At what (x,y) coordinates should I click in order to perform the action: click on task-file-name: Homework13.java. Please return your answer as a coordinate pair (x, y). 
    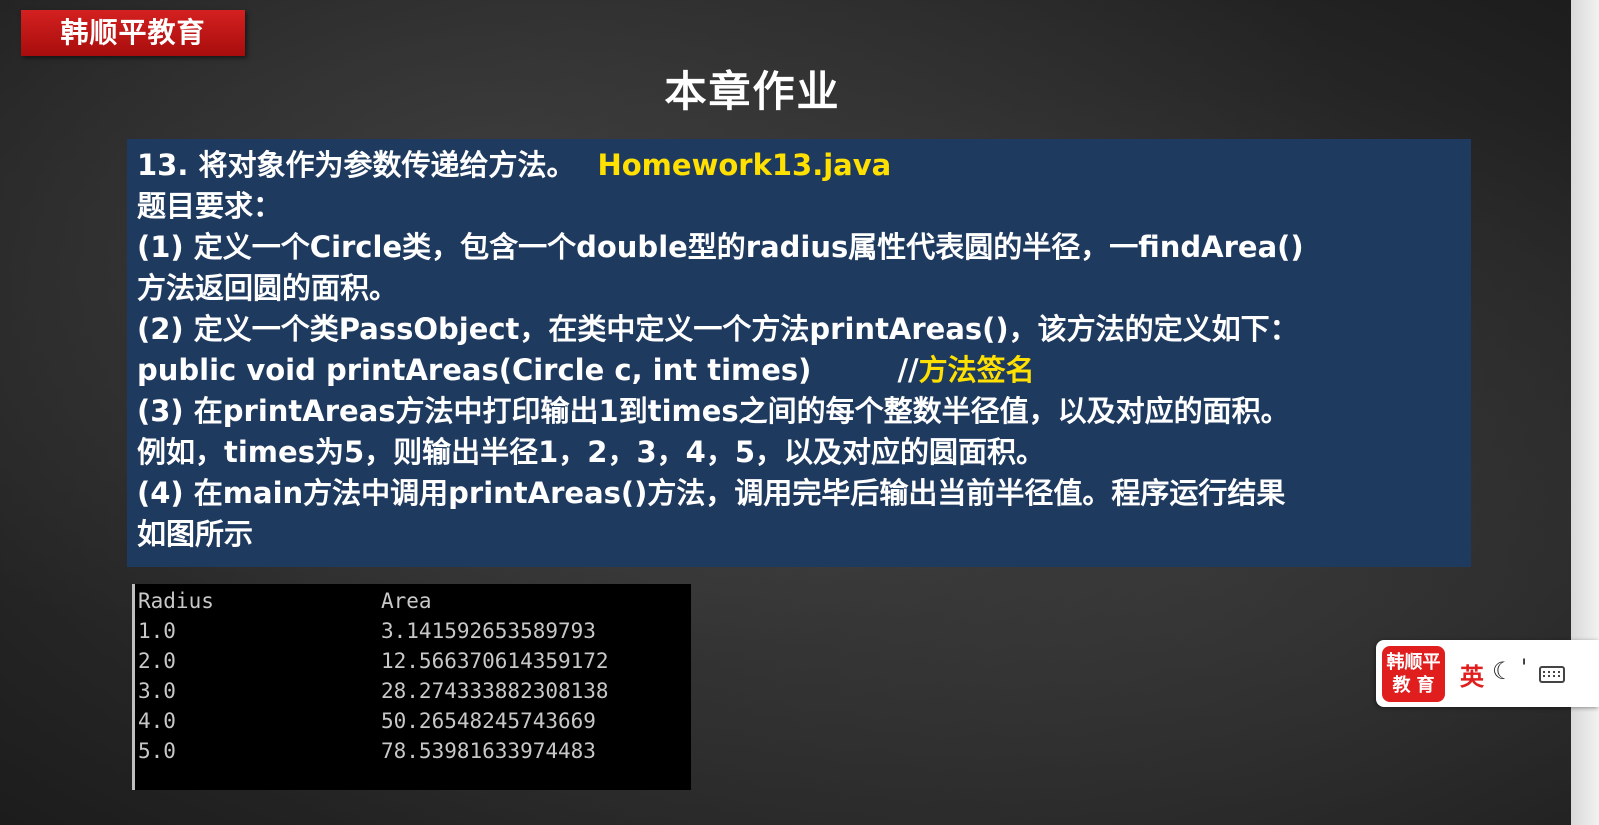
    Looking at the image, I should click on (744, 165).